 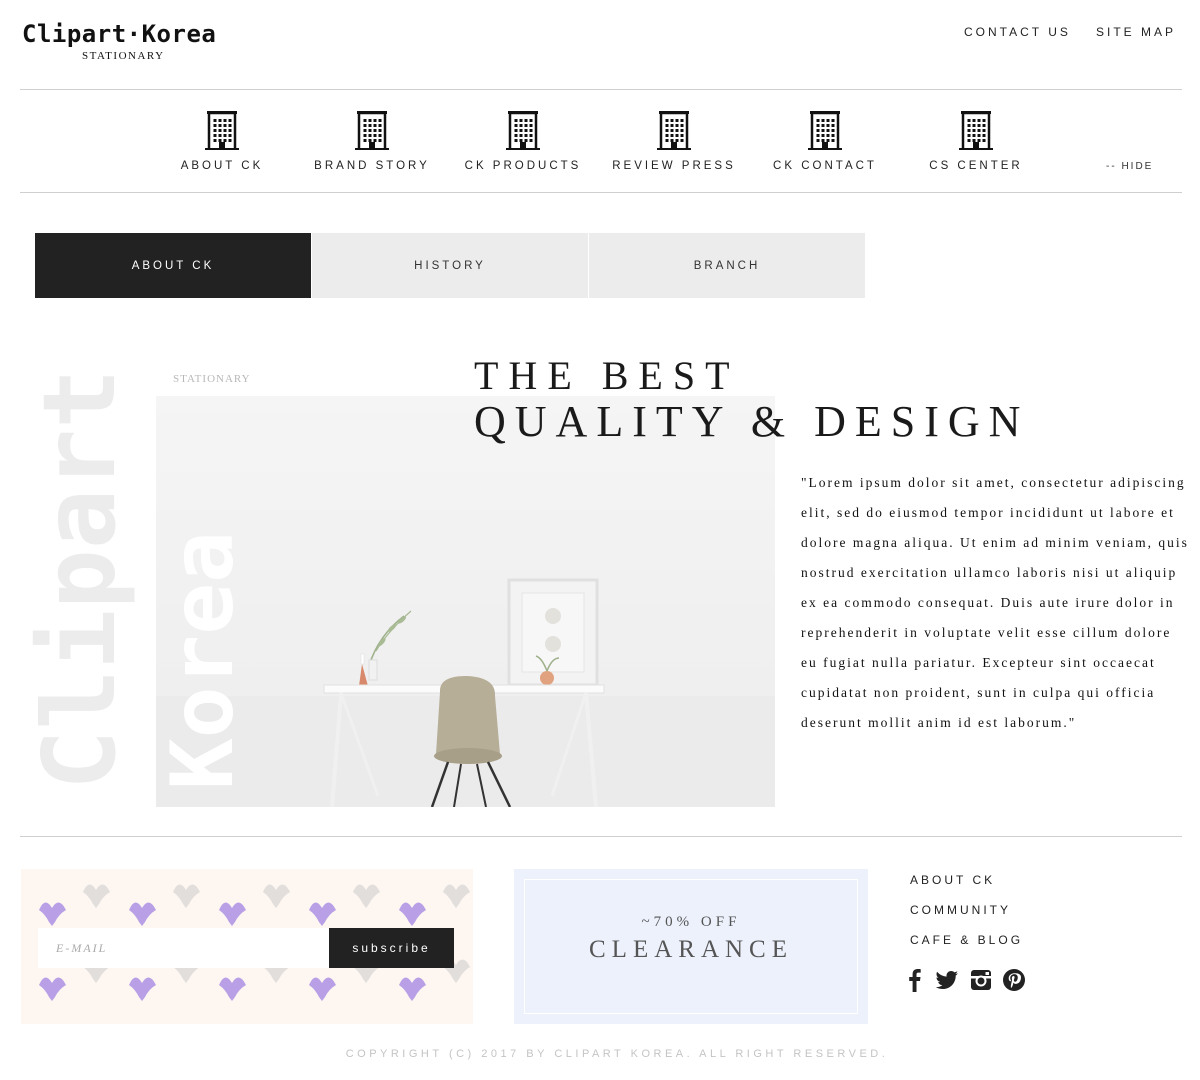 I want to click on footer-link-community: COMMUNITY, so click(x=960, y=910).